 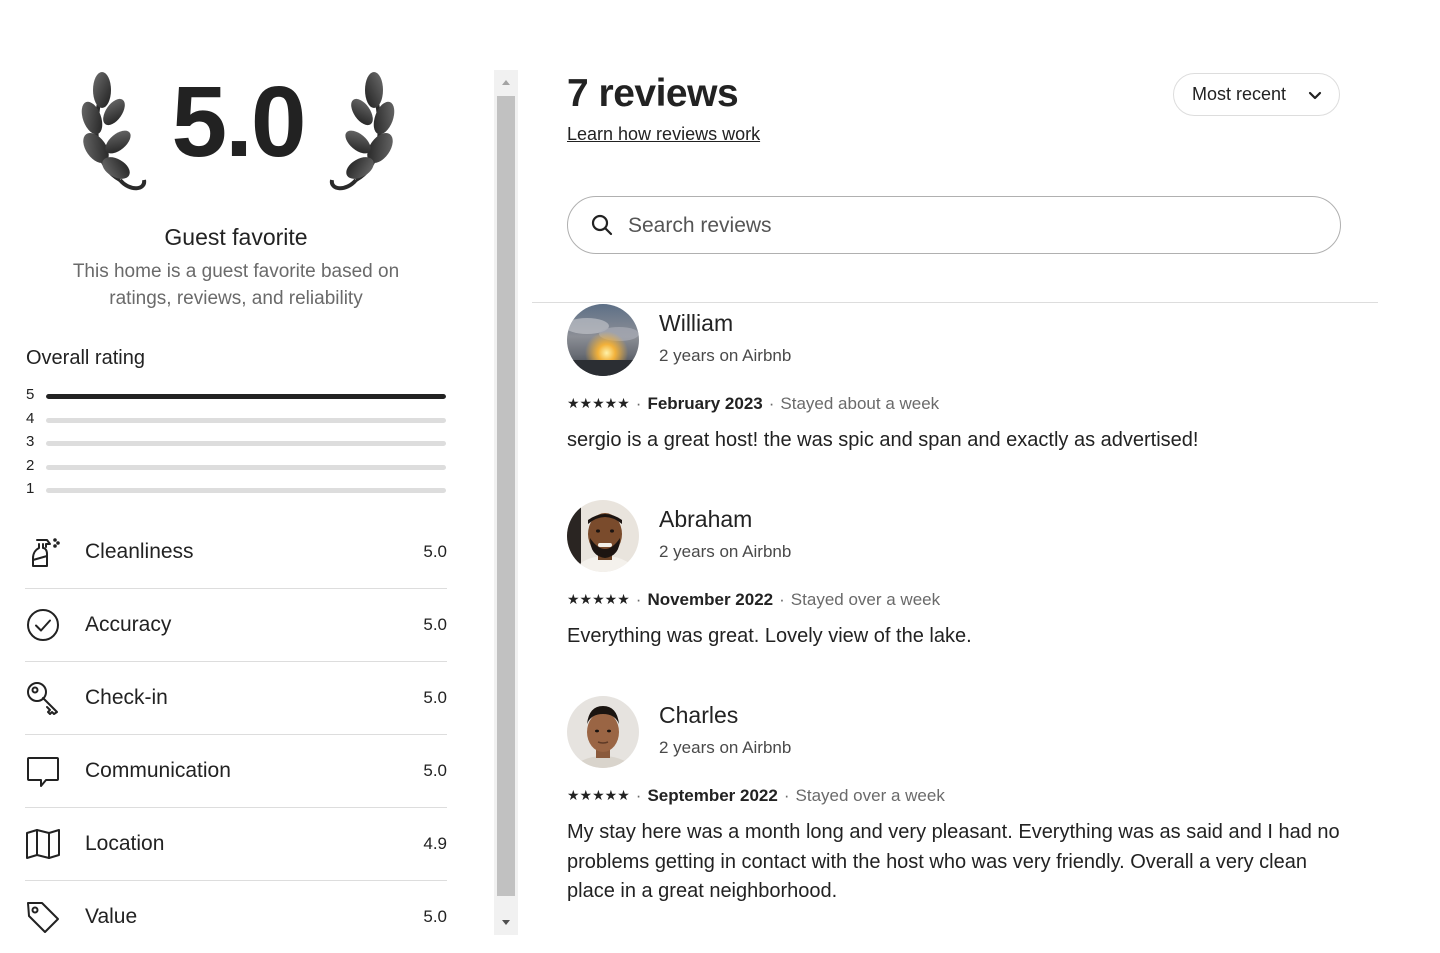 What do you see at coordinates (139, 551) in the screenshot?
I see `category-name: Cleanliness` at bounding box center [139, 551].